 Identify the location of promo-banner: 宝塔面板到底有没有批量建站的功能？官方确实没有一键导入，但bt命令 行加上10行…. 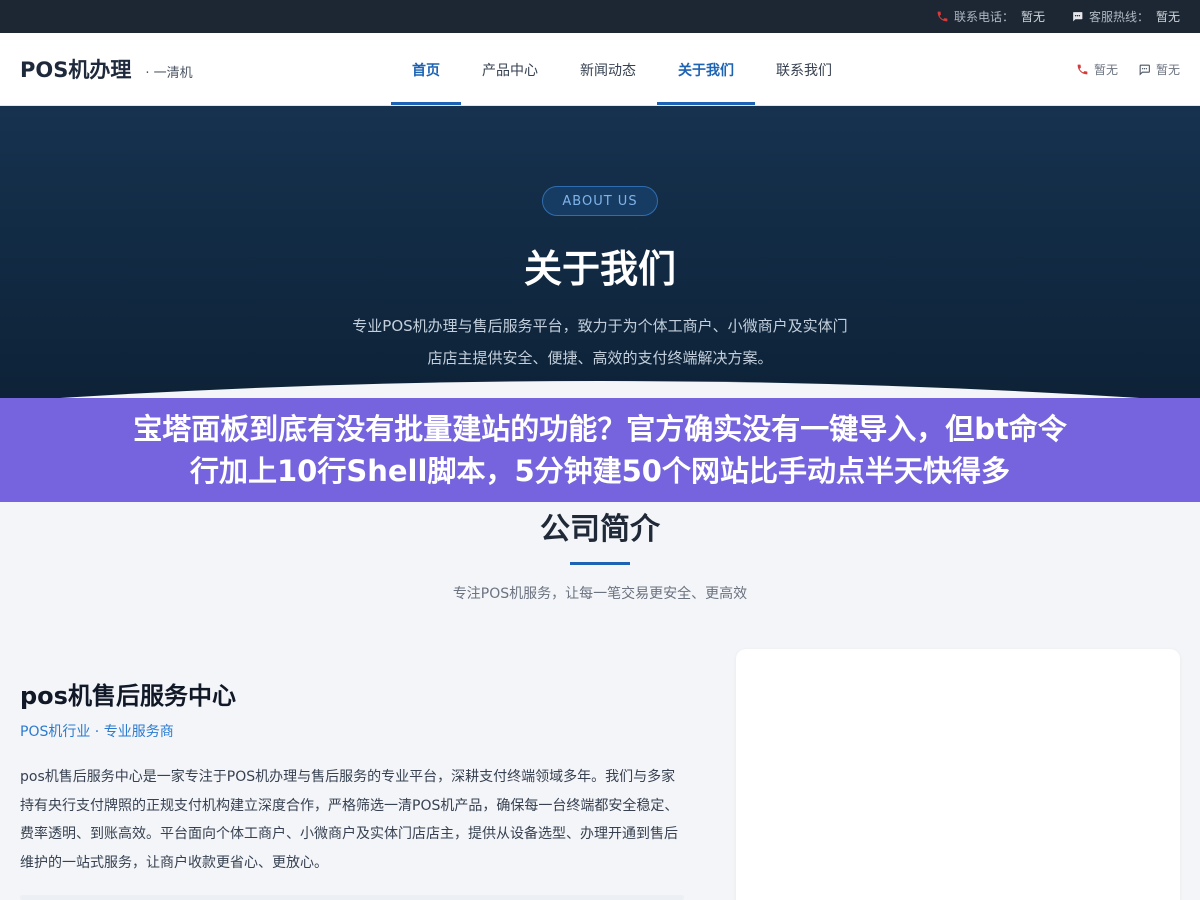
(600, 450).